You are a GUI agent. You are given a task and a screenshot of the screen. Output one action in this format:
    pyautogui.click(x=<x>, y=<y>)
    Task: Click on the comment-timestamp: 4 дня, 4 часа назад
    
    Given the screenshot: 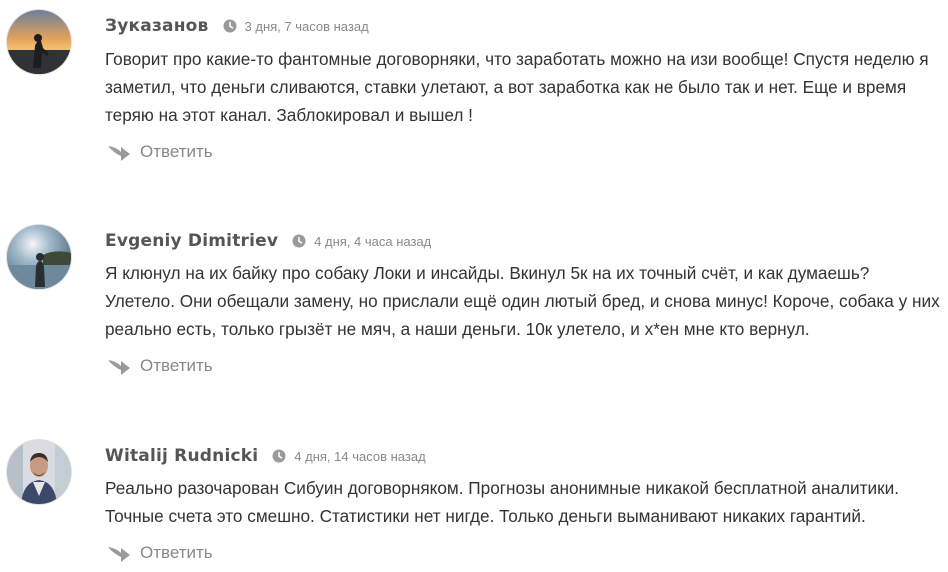 What is the action you would take?
    pyautogui.click(x=372, y=241)
    